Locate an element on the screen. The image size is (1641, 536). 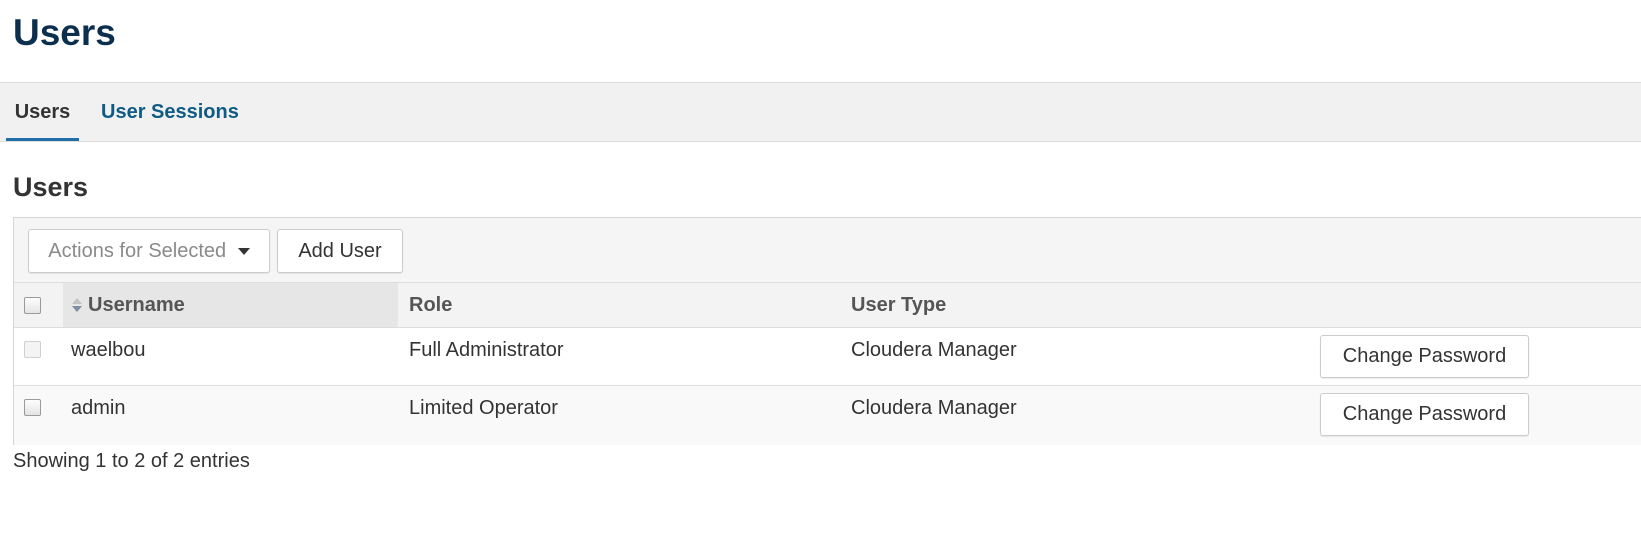
cell-role: Limited Operator is located at coordinates (483, 408).